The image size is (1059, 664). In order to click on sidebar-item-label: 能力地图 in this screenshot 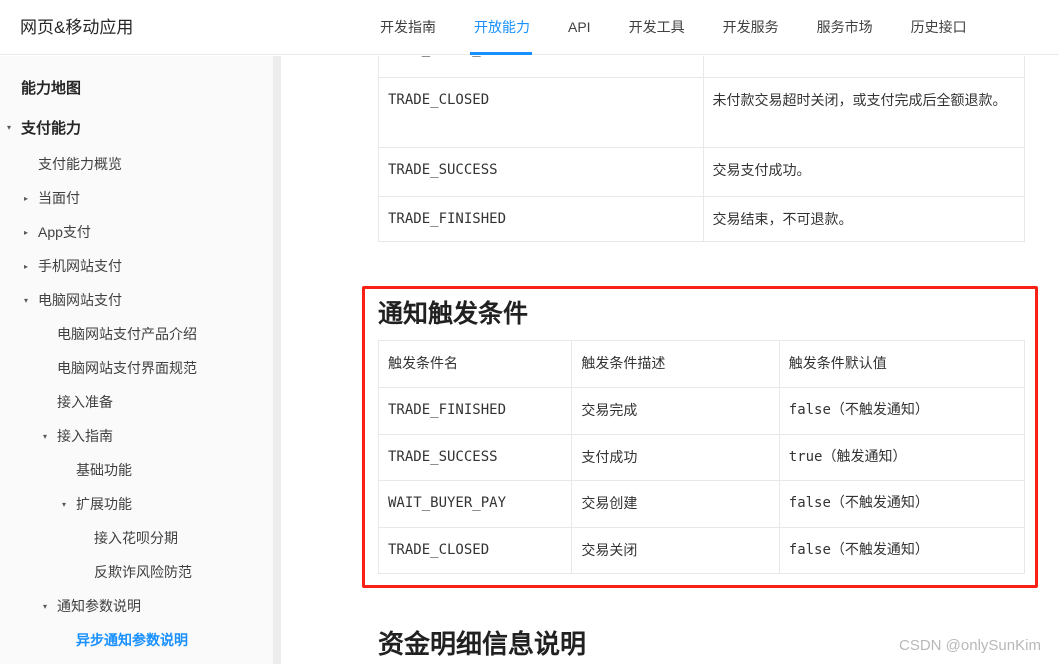, I will do `click(51, 88)`.